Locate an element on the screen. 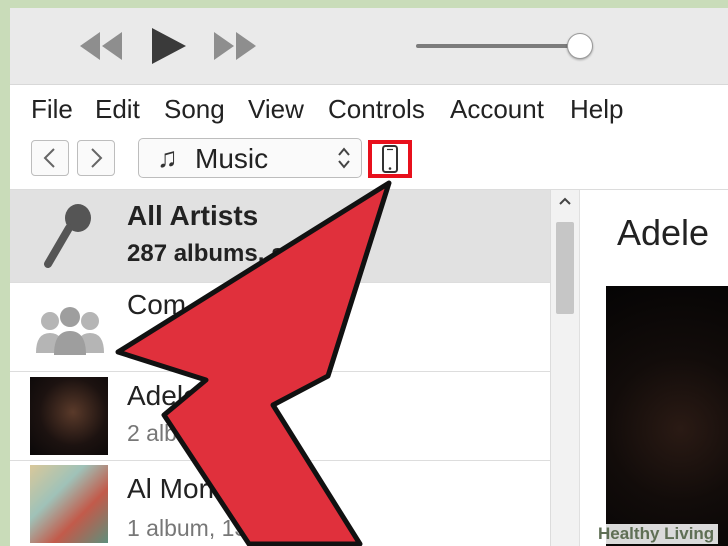 The height and width of the screenshot is (546, 728). menu-view: View is located at coordinates (276, 109).